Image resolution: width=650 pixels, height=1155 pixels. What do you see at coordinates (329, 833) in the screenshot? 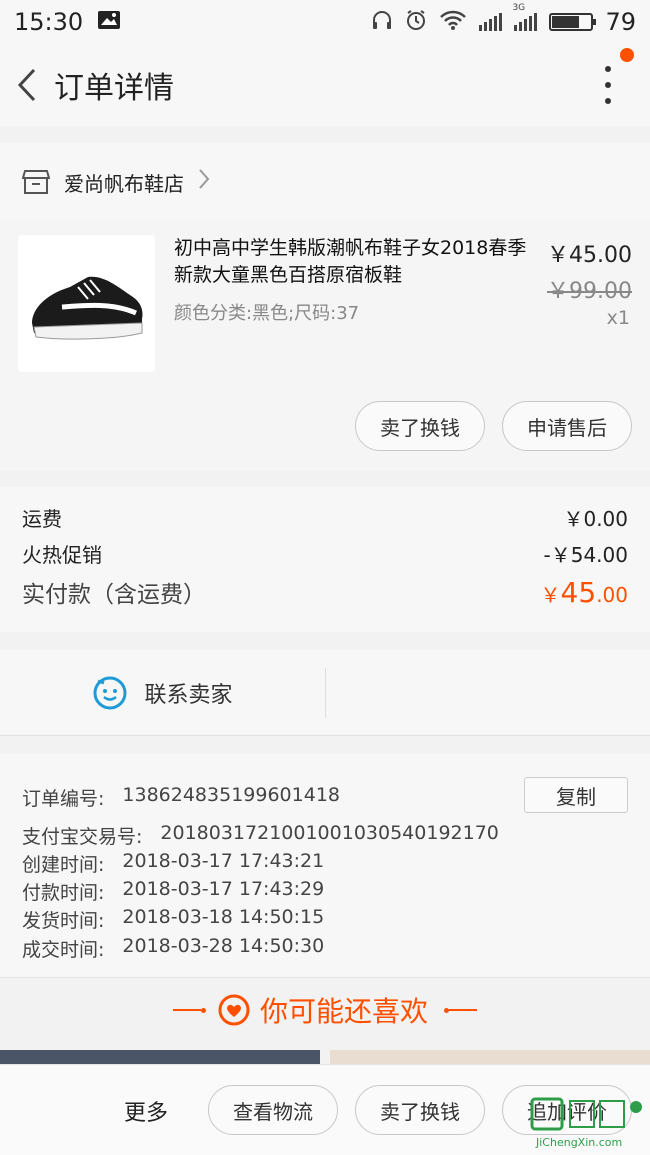
I see `alipay-trade-value: 2018031721001001030540192170` at bounding box center [329, 833].